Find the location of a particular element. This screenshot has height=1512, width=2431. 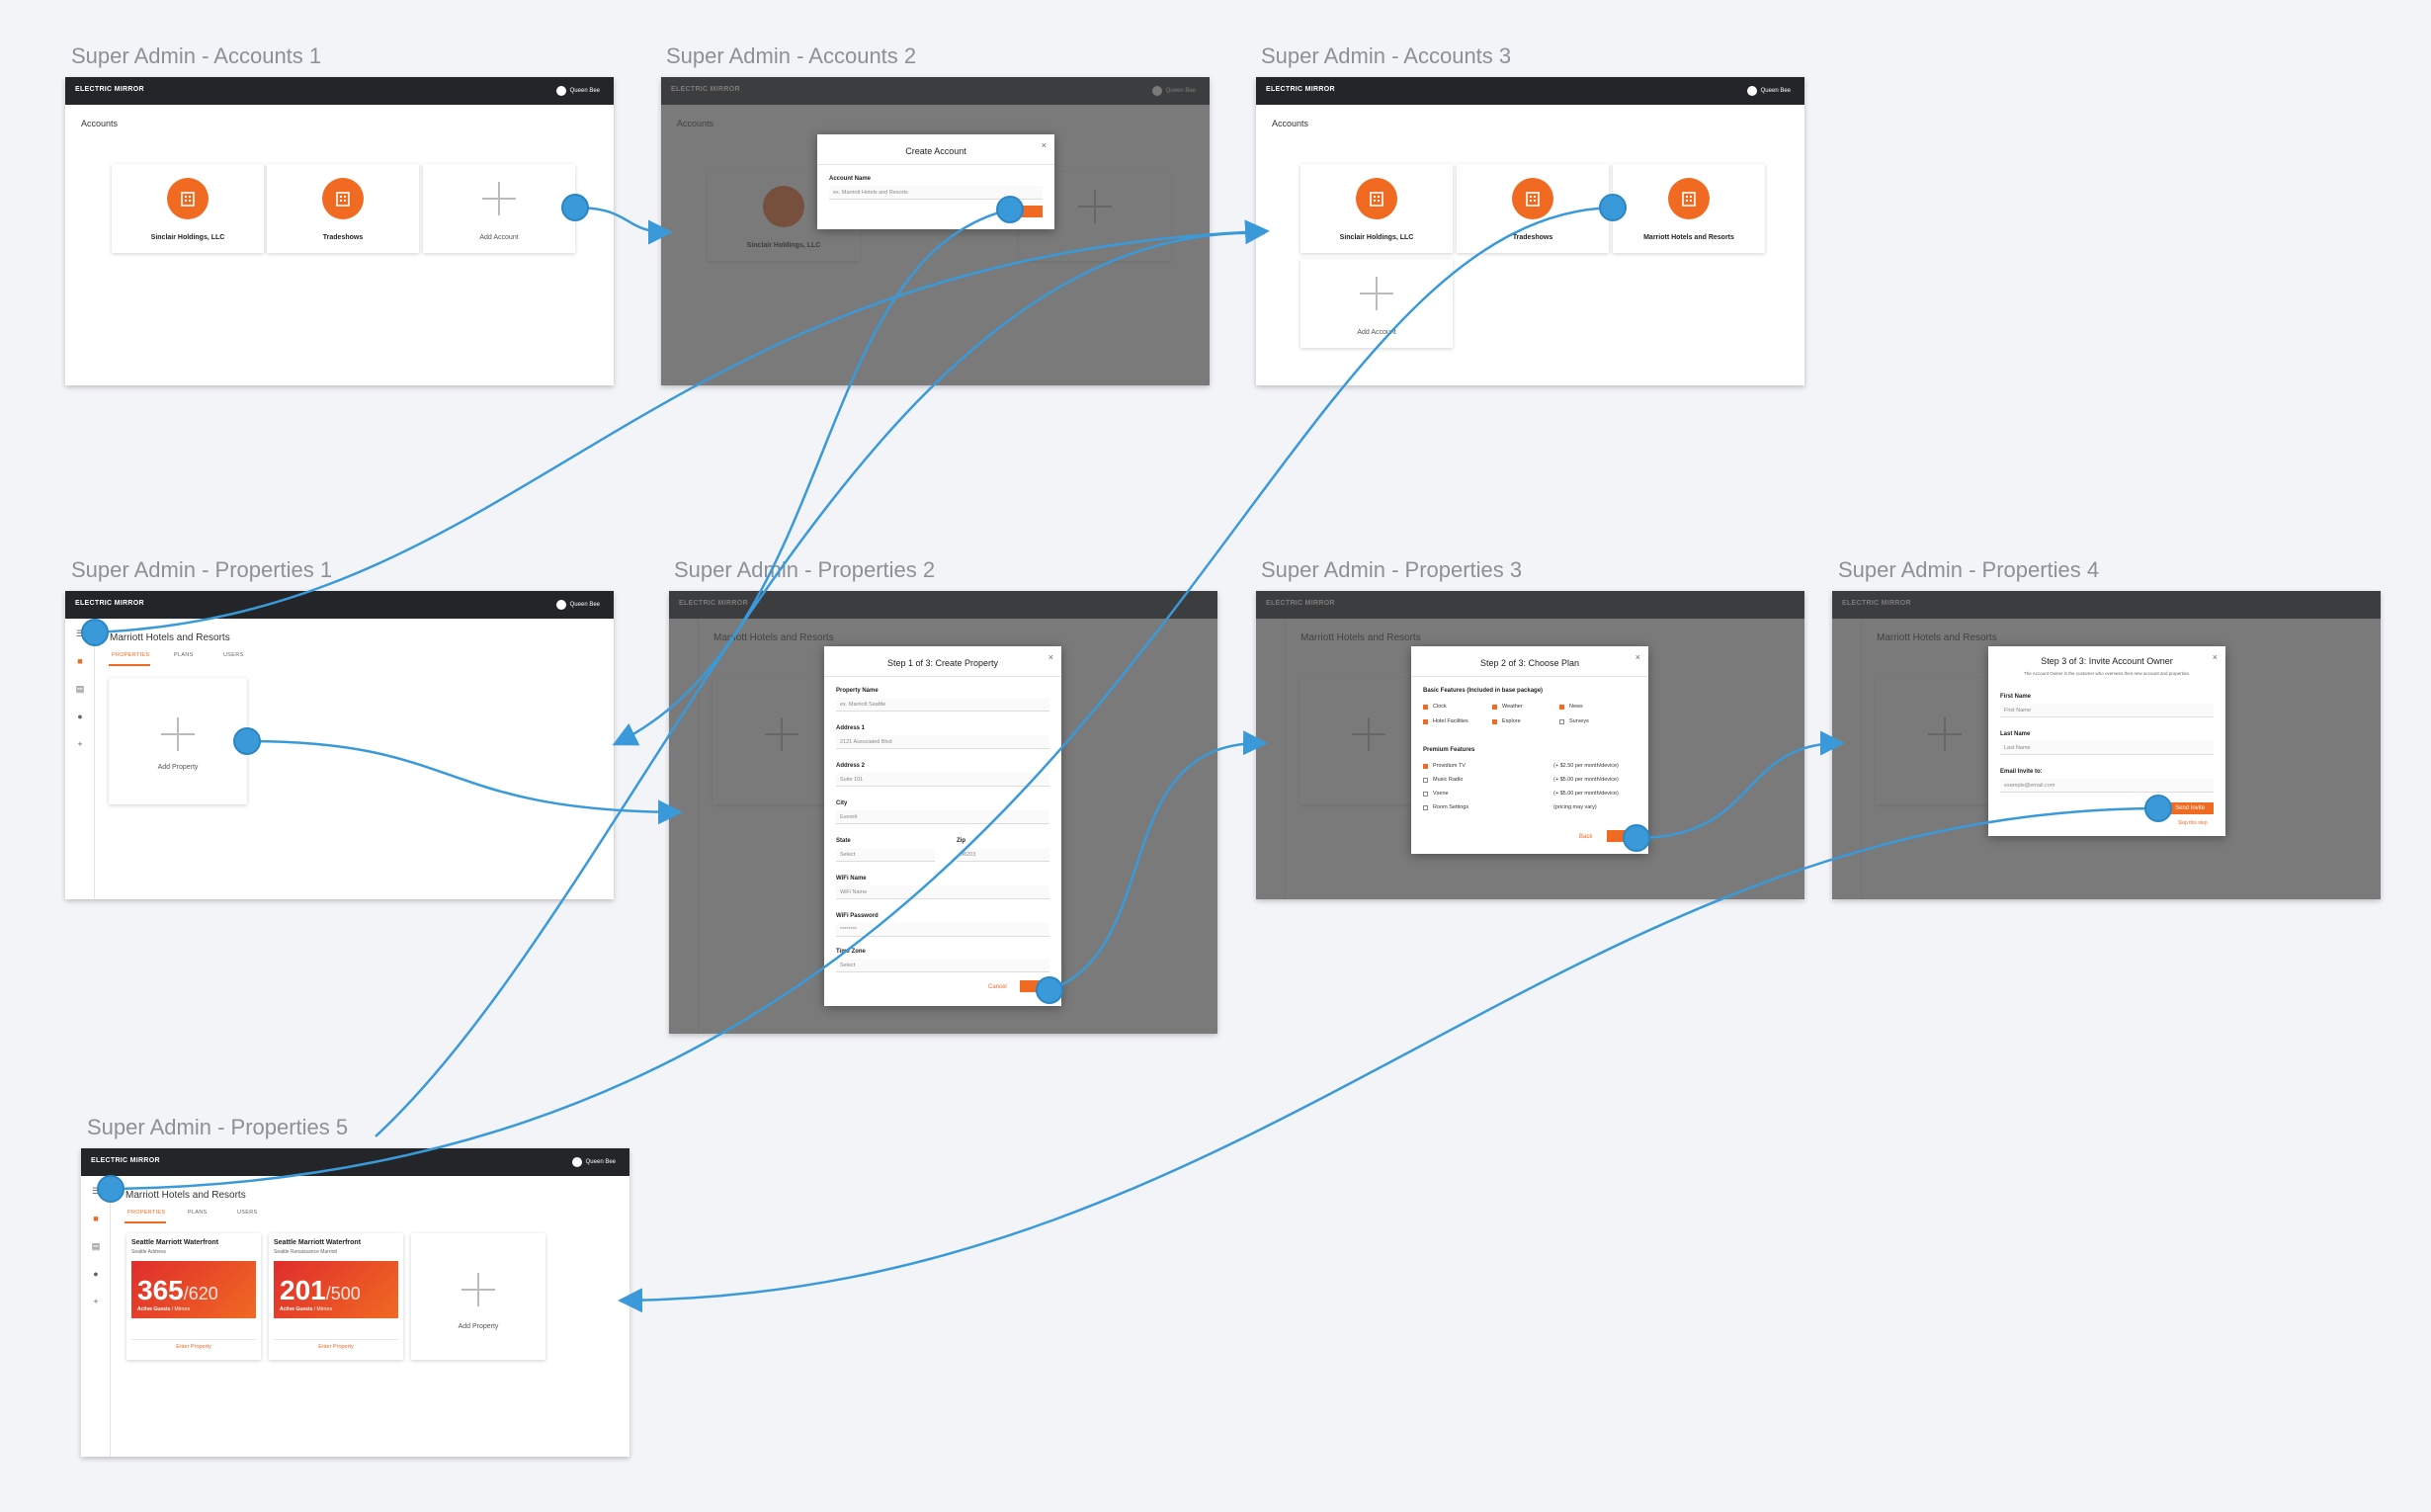

send-invite-button: Send Invite is located at coordinates (2190, 808).